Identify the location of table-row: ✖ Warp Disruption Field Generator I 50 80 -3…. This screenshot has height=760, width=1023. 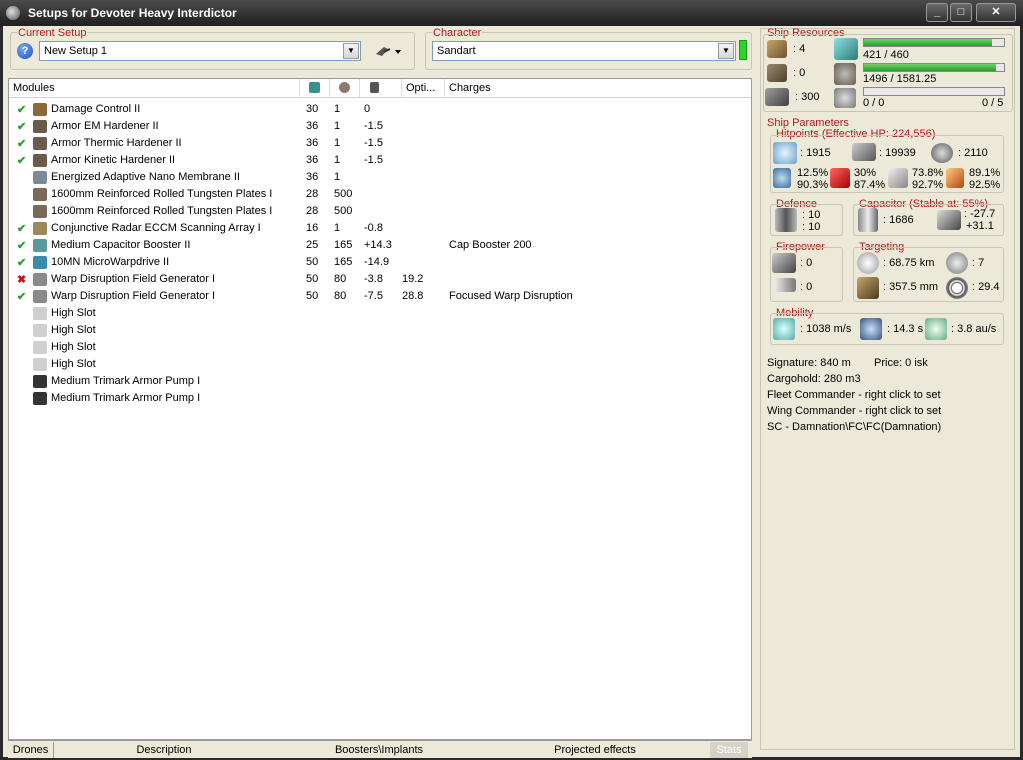
(379, 279).